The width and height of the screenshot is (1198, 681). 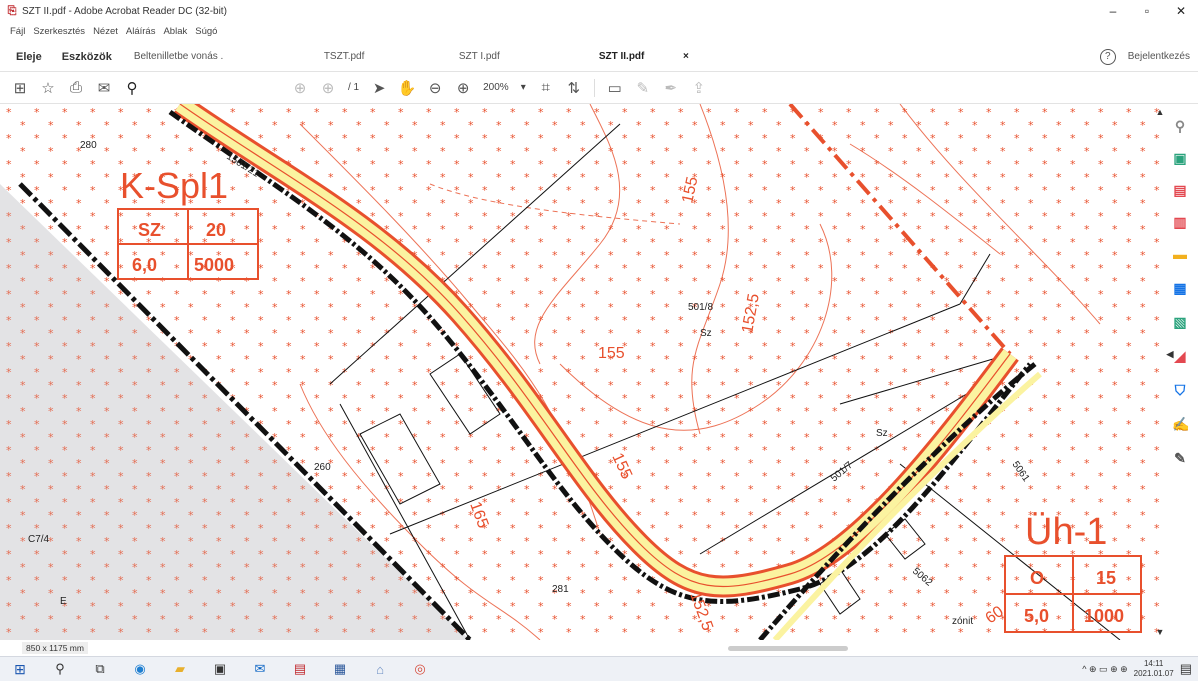 I want to click on scroll-up-icon: ▲, so click(x=1160, y=112).